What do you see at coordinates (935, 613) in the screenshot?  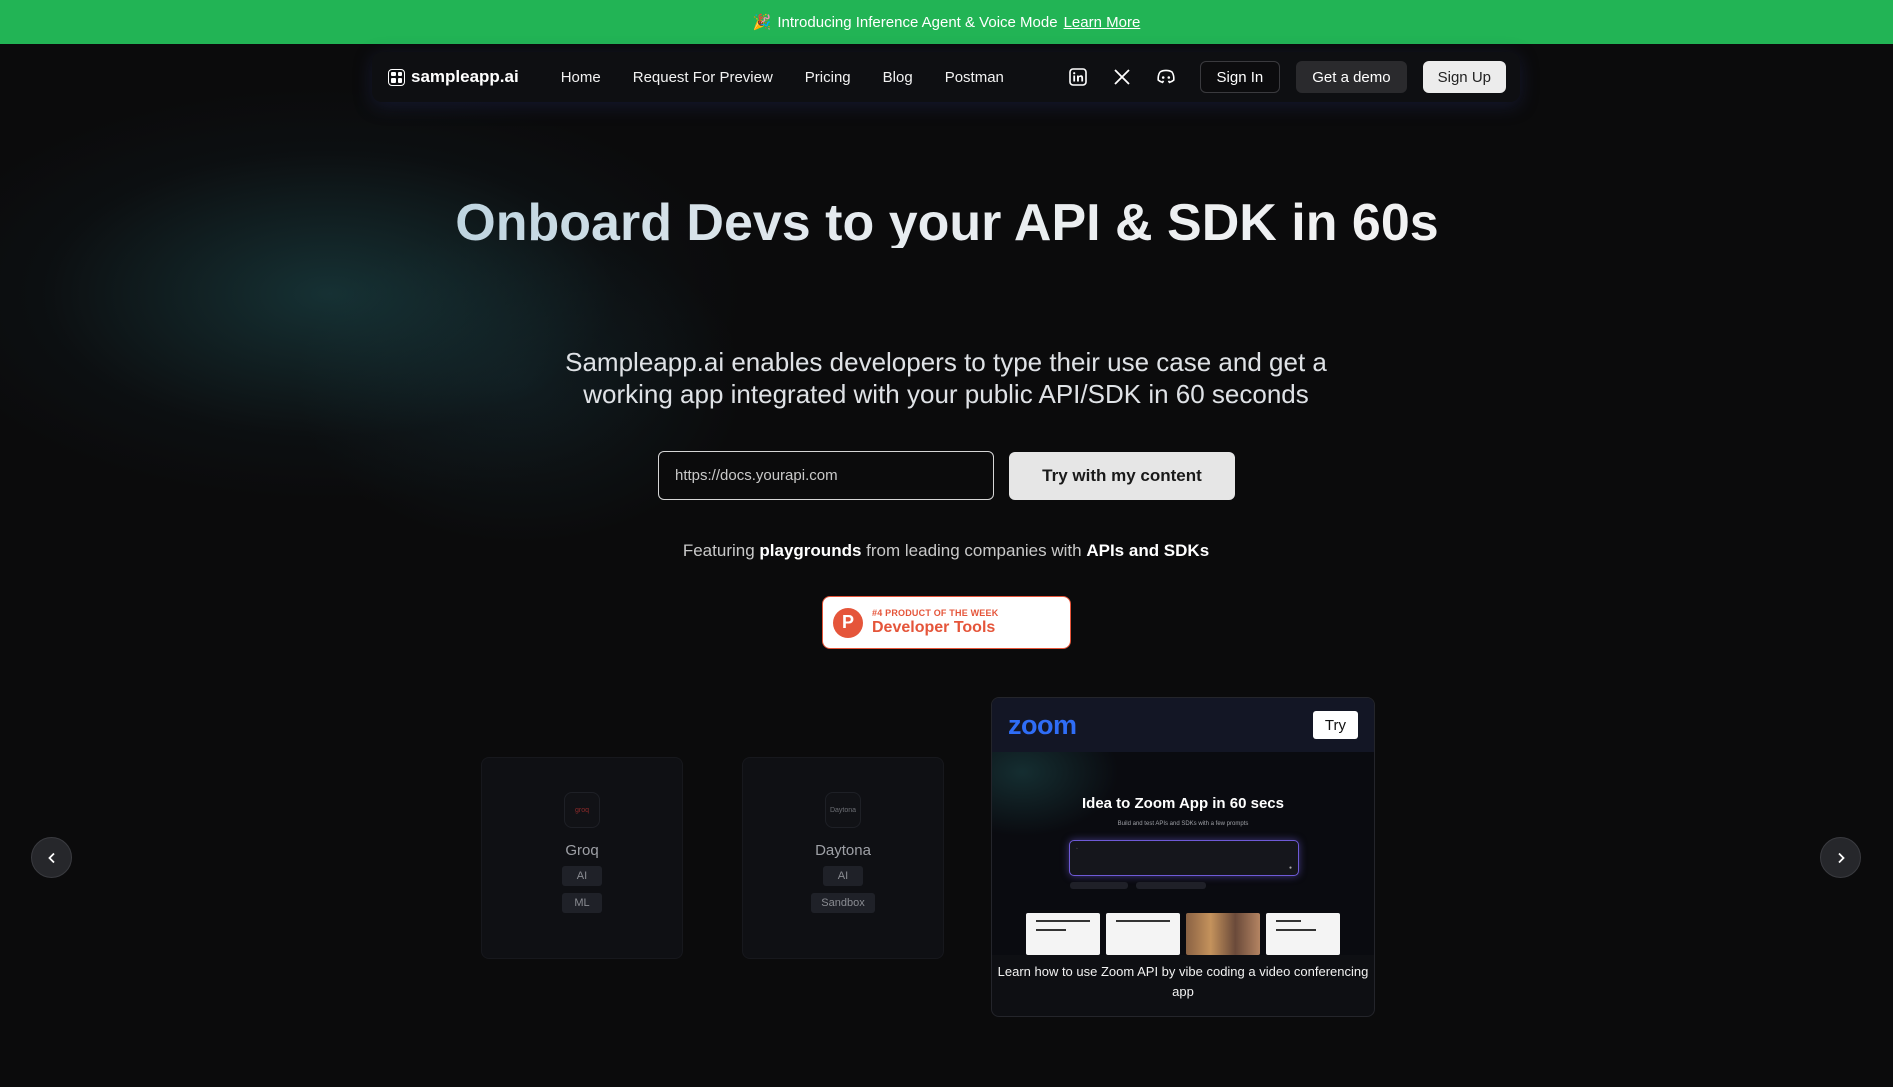 I see `badge-rank: #4 PRODUCT OF THE WEEK` at bounding box center [935, 613].